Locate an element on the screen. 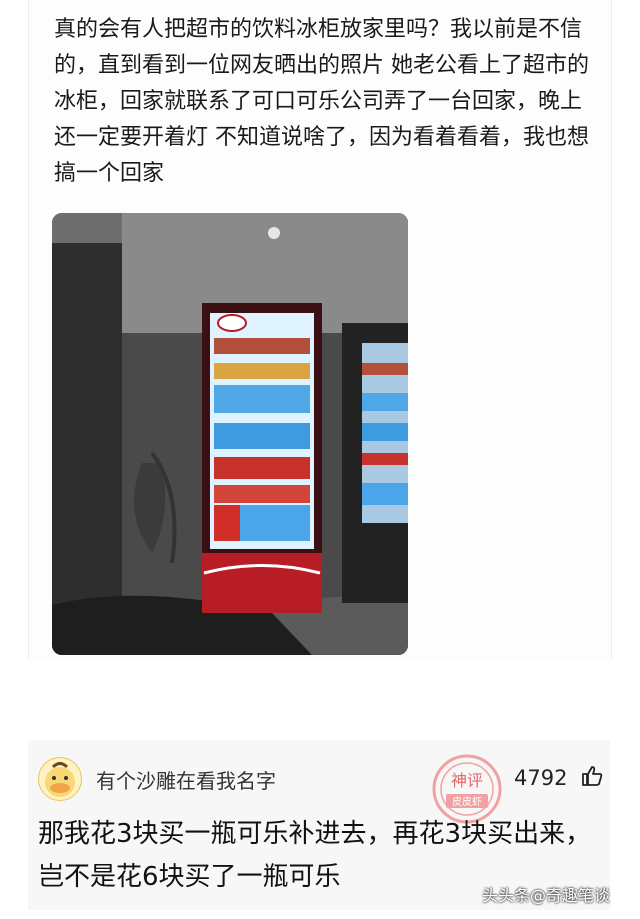 This screenshot has height=919, width=640. avatar is located at coordinates (60, 779).